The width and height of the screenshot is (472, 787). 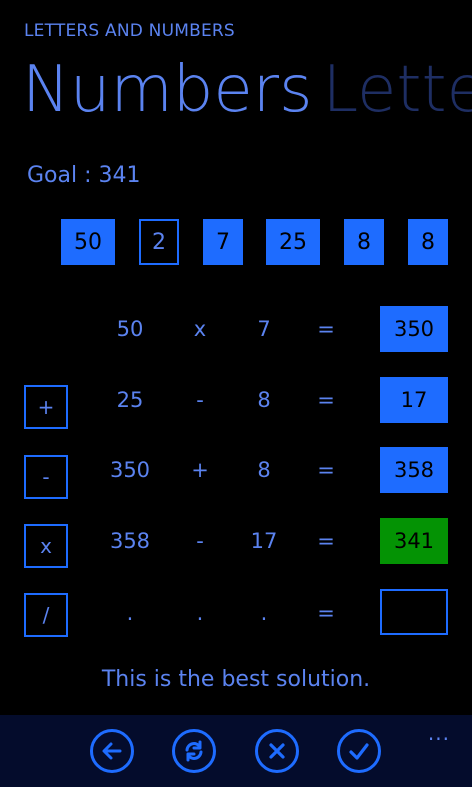 What do you see at coordinates (414, 470) in the screenshot?
I see `result-tile: 358` at bounding box center [414, 470].